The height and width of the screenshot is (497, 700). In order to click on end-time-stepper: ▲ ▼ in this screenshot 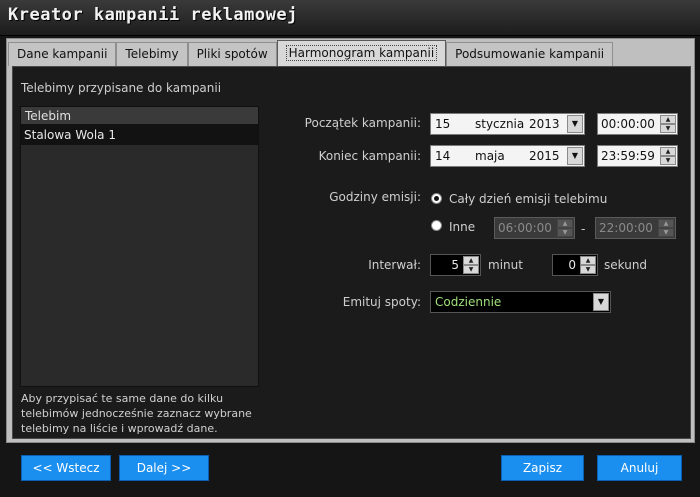, I will do `click(668, 156)`.